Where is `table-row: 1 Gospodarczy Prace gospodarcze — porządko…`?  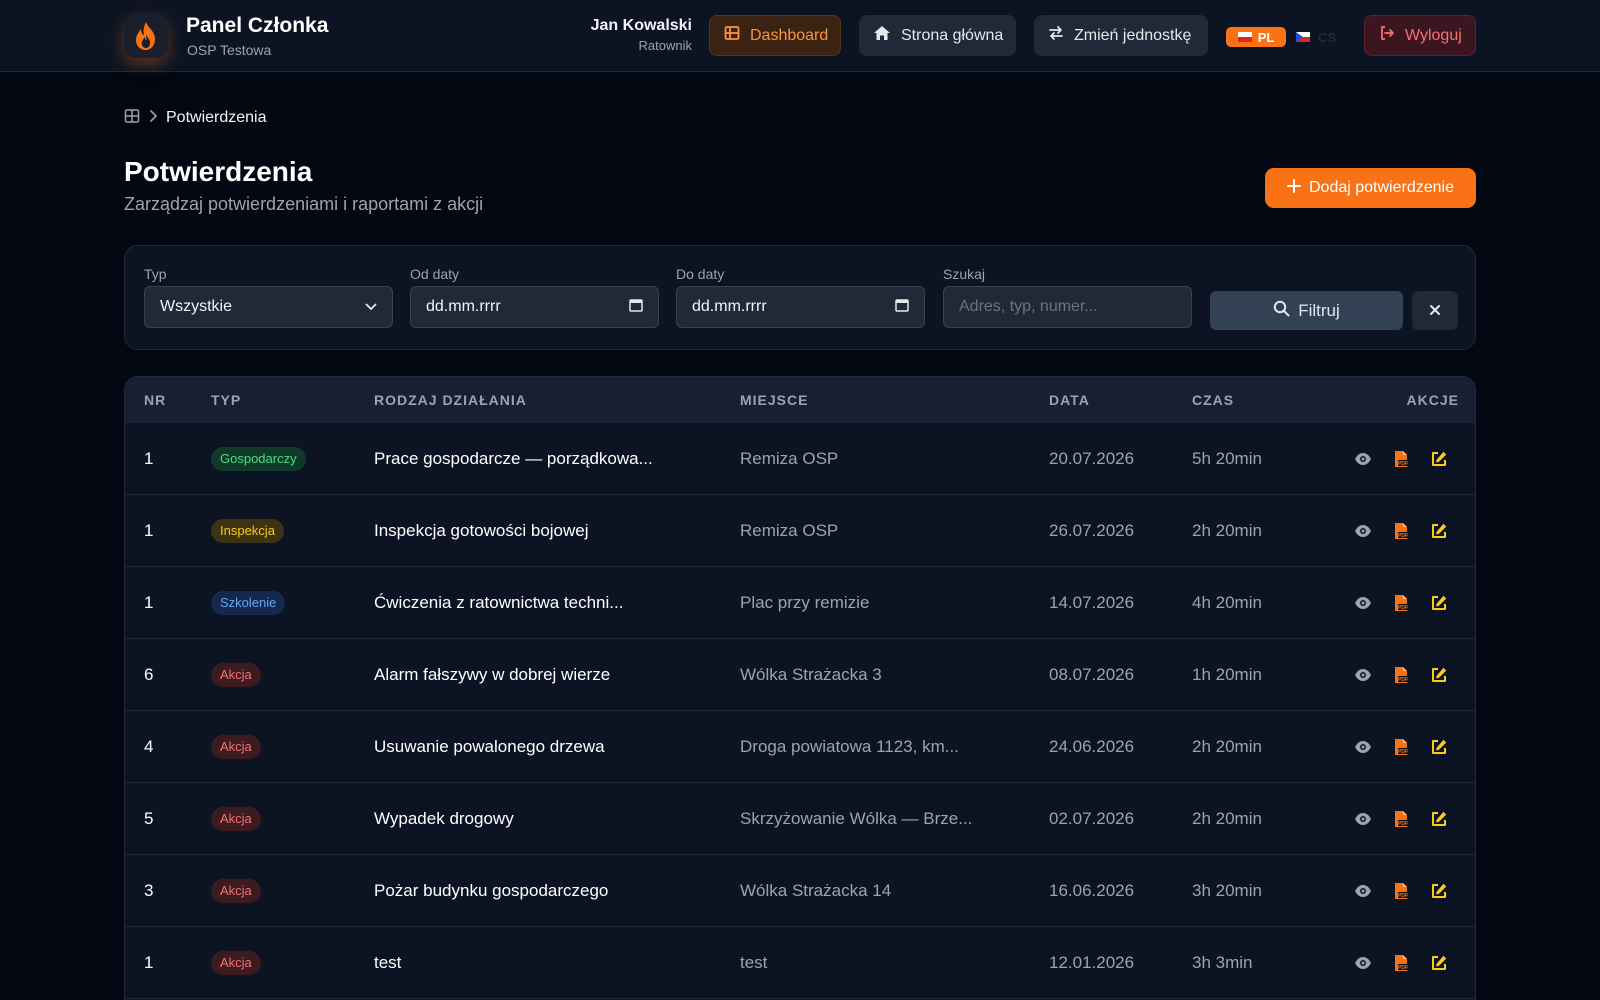 table-row: 1 Gospodarczy Prace gospodarcze — porządko… is located at coordinates (800, 459).